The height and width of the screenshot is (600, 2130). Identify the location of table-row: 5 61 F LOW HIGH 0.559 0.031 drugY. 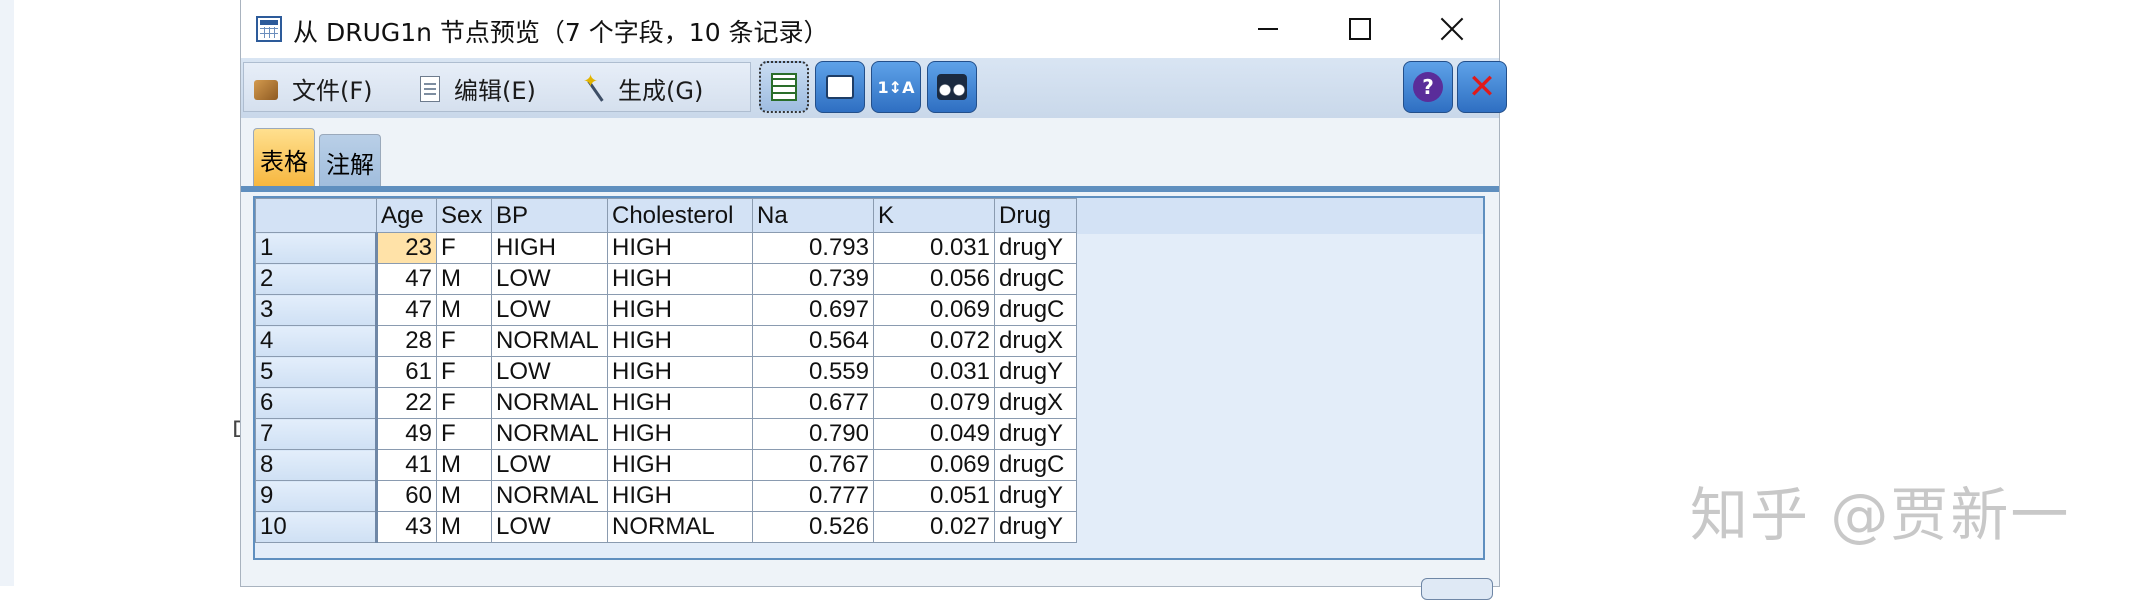
(666, 372).